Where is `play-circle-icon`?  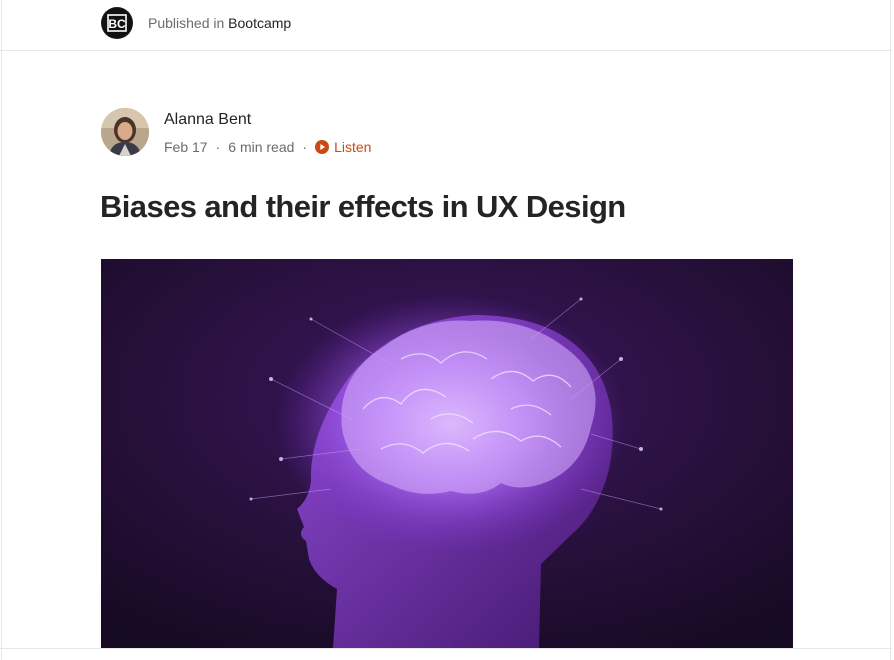
play-circle-icon is located at coordinates (322, 147).